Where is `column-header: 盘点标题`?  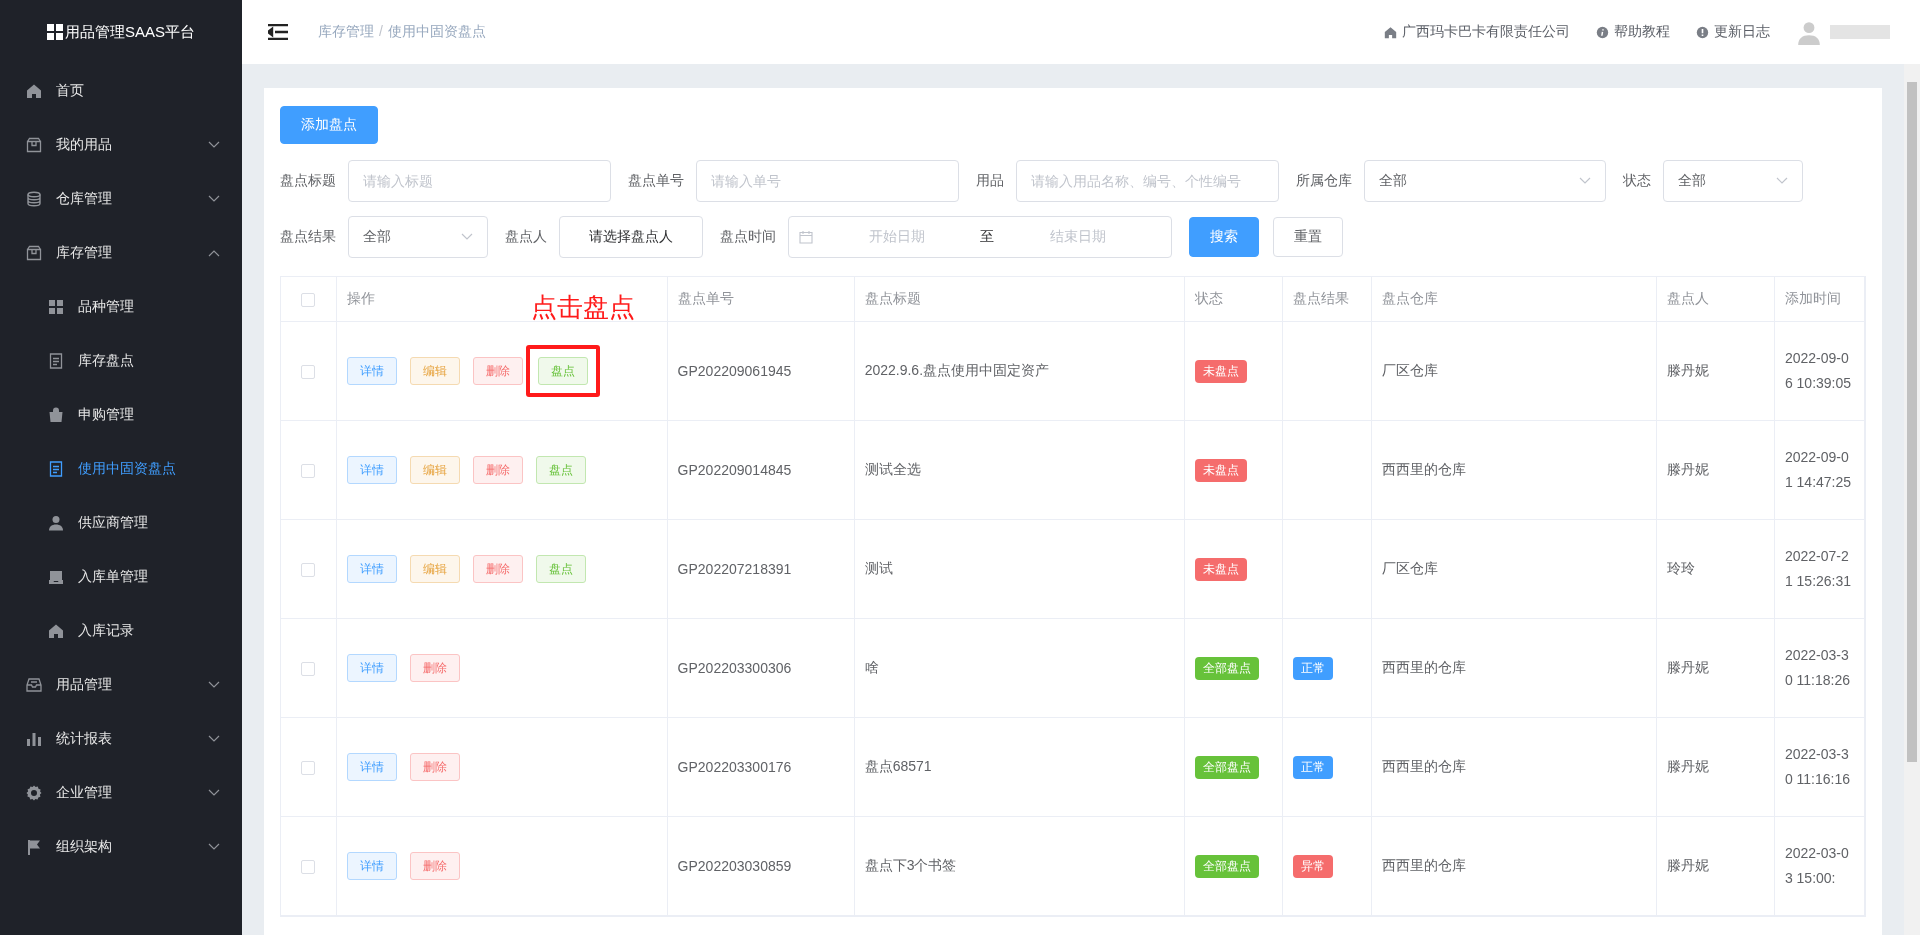 column-header: 盘点标题 is located at coordinates (892, 298).